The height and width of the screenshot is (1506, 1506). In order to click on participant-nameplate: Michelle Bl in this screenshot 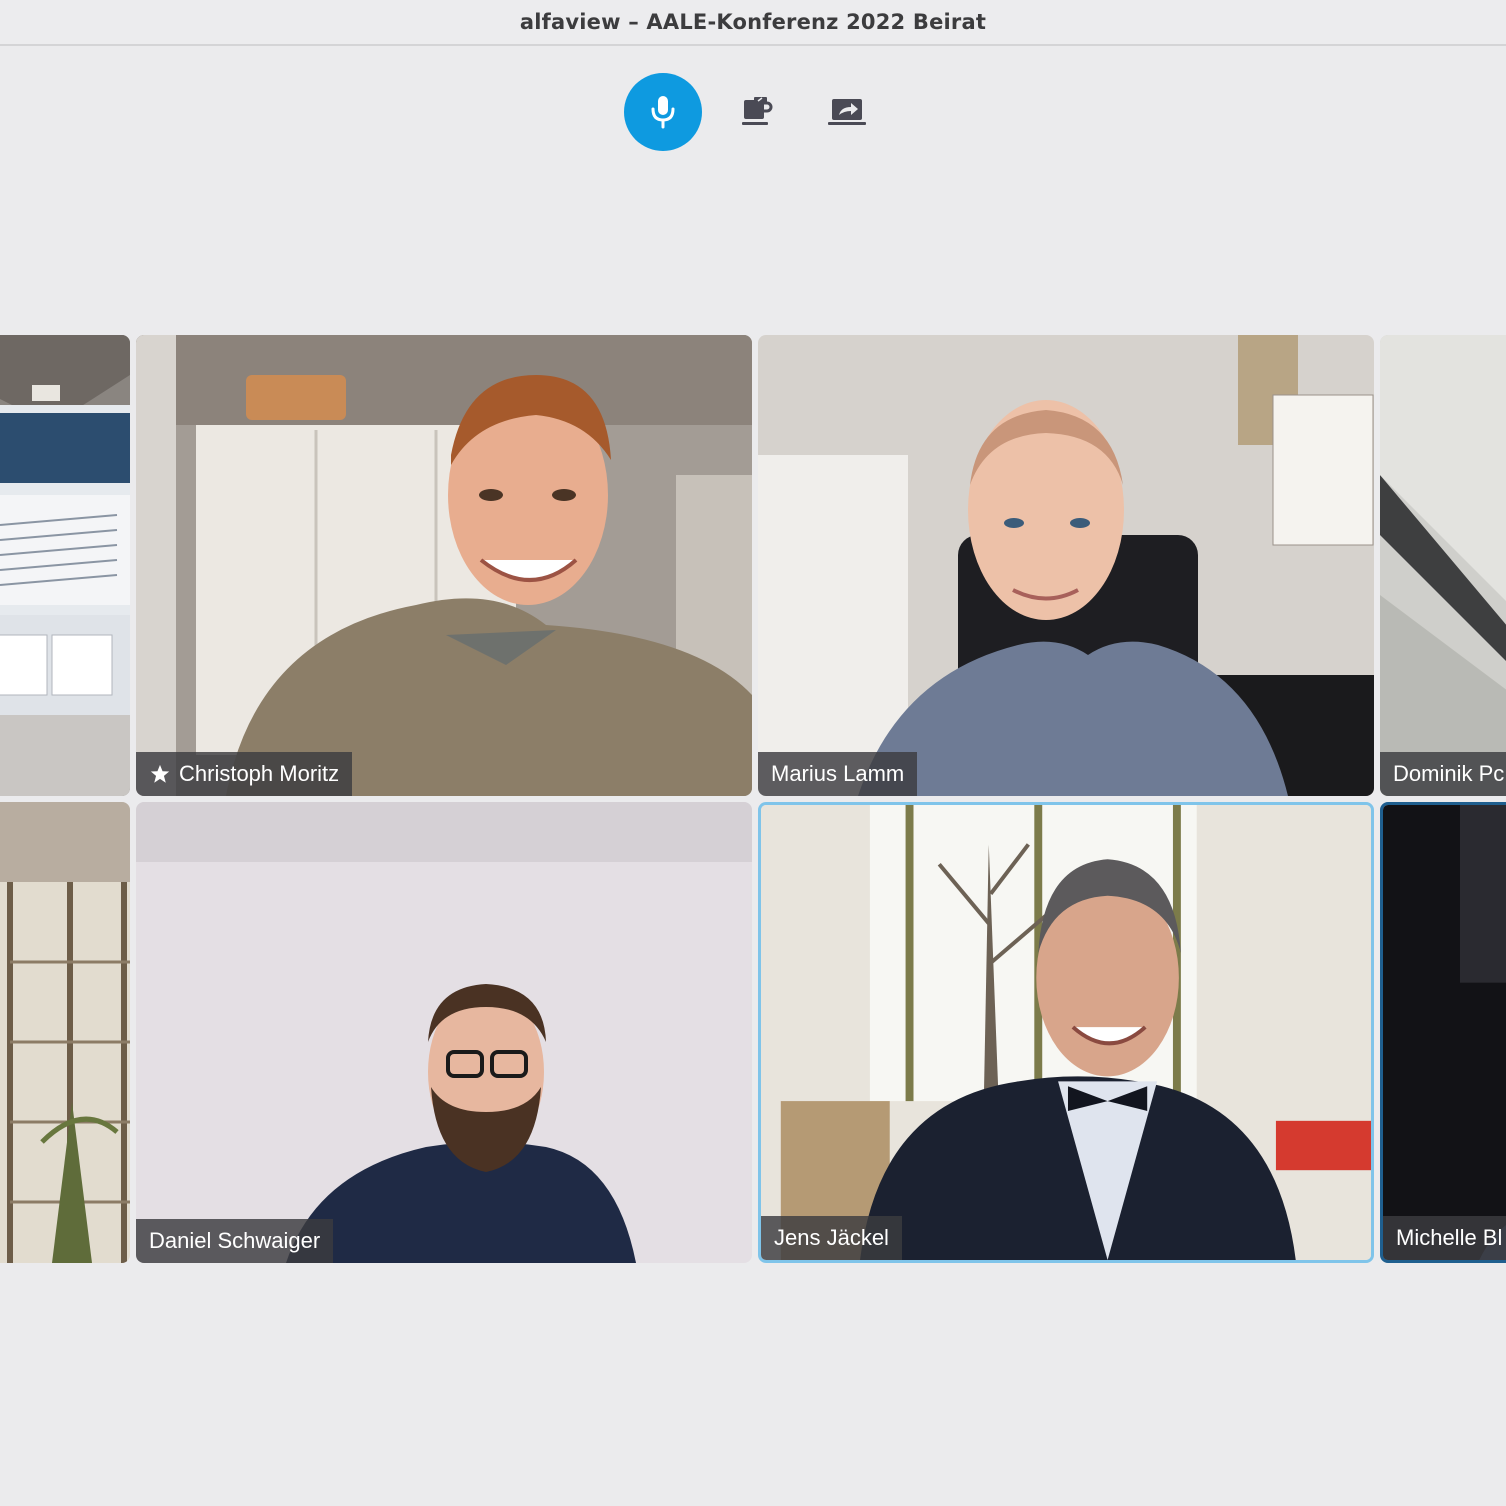, I will do `click(1444, 1238)`.